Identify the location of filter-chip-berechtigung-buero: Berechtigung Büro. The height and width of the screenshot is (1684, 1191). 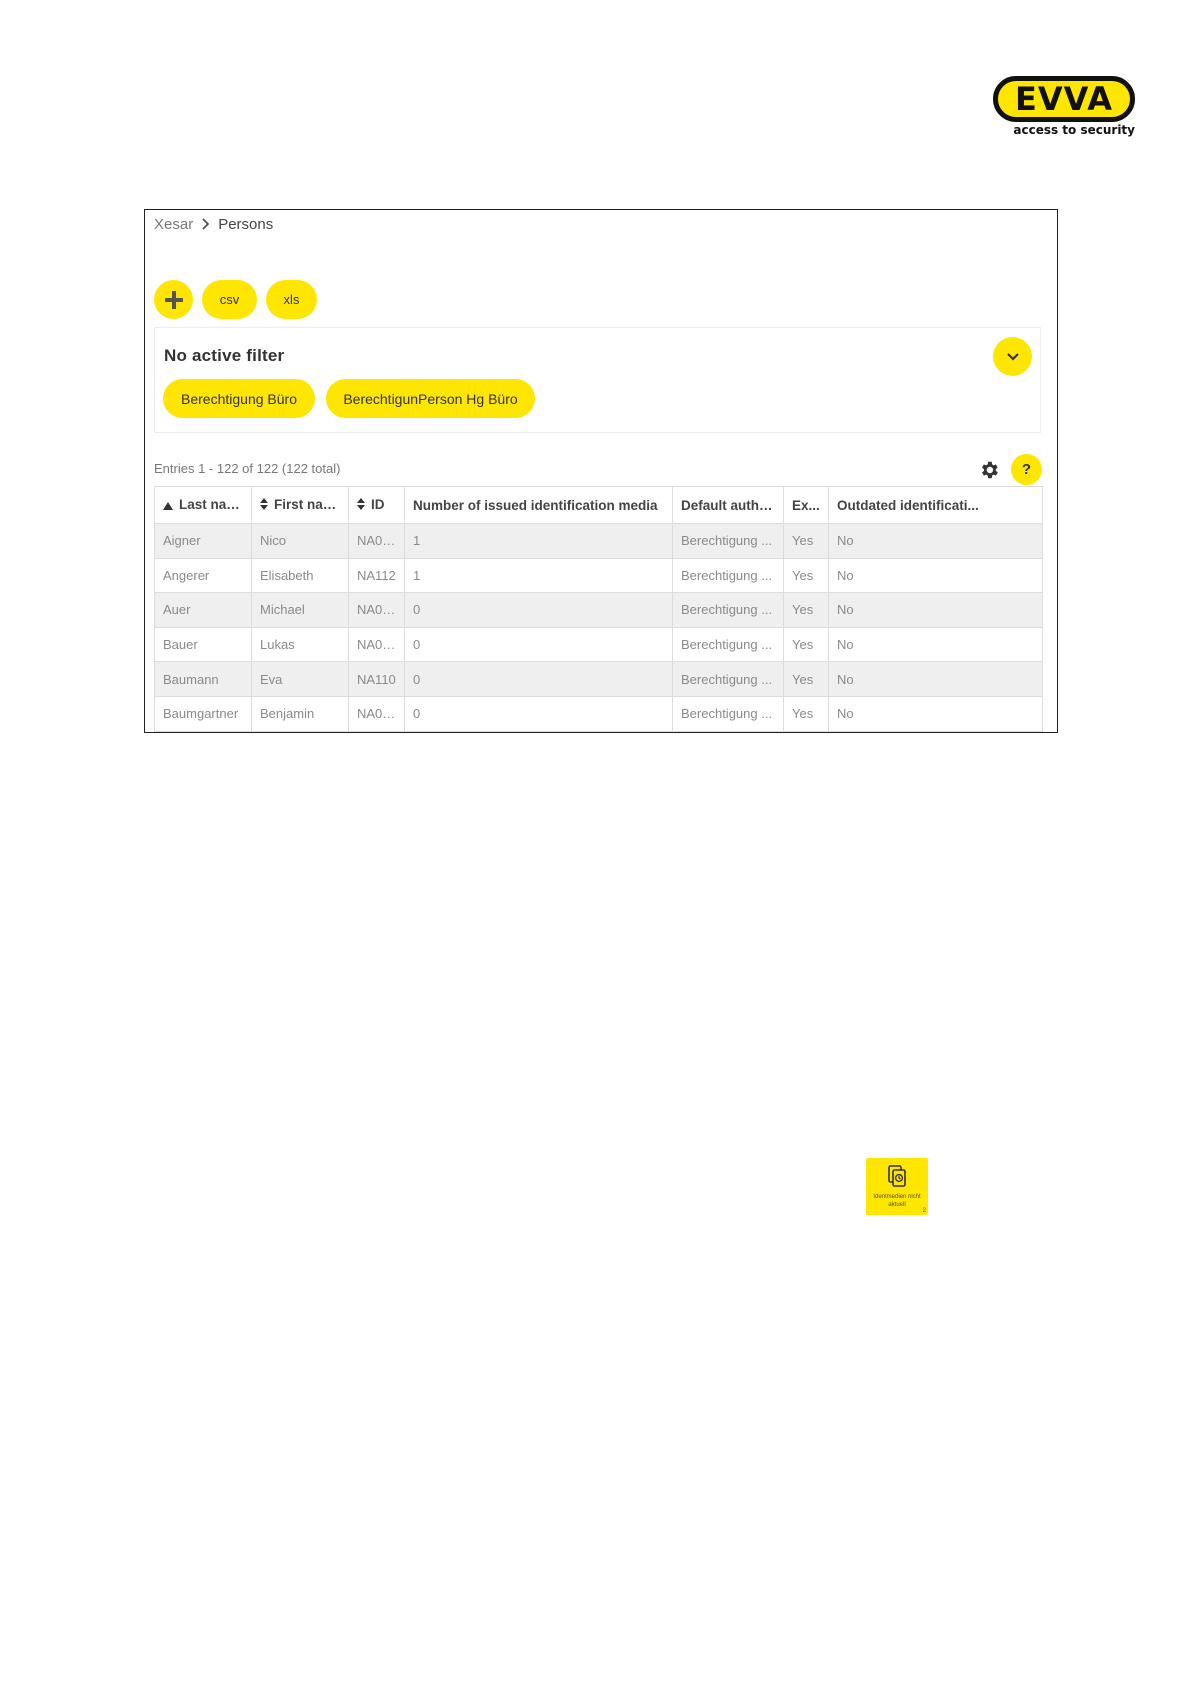
(239, 398).